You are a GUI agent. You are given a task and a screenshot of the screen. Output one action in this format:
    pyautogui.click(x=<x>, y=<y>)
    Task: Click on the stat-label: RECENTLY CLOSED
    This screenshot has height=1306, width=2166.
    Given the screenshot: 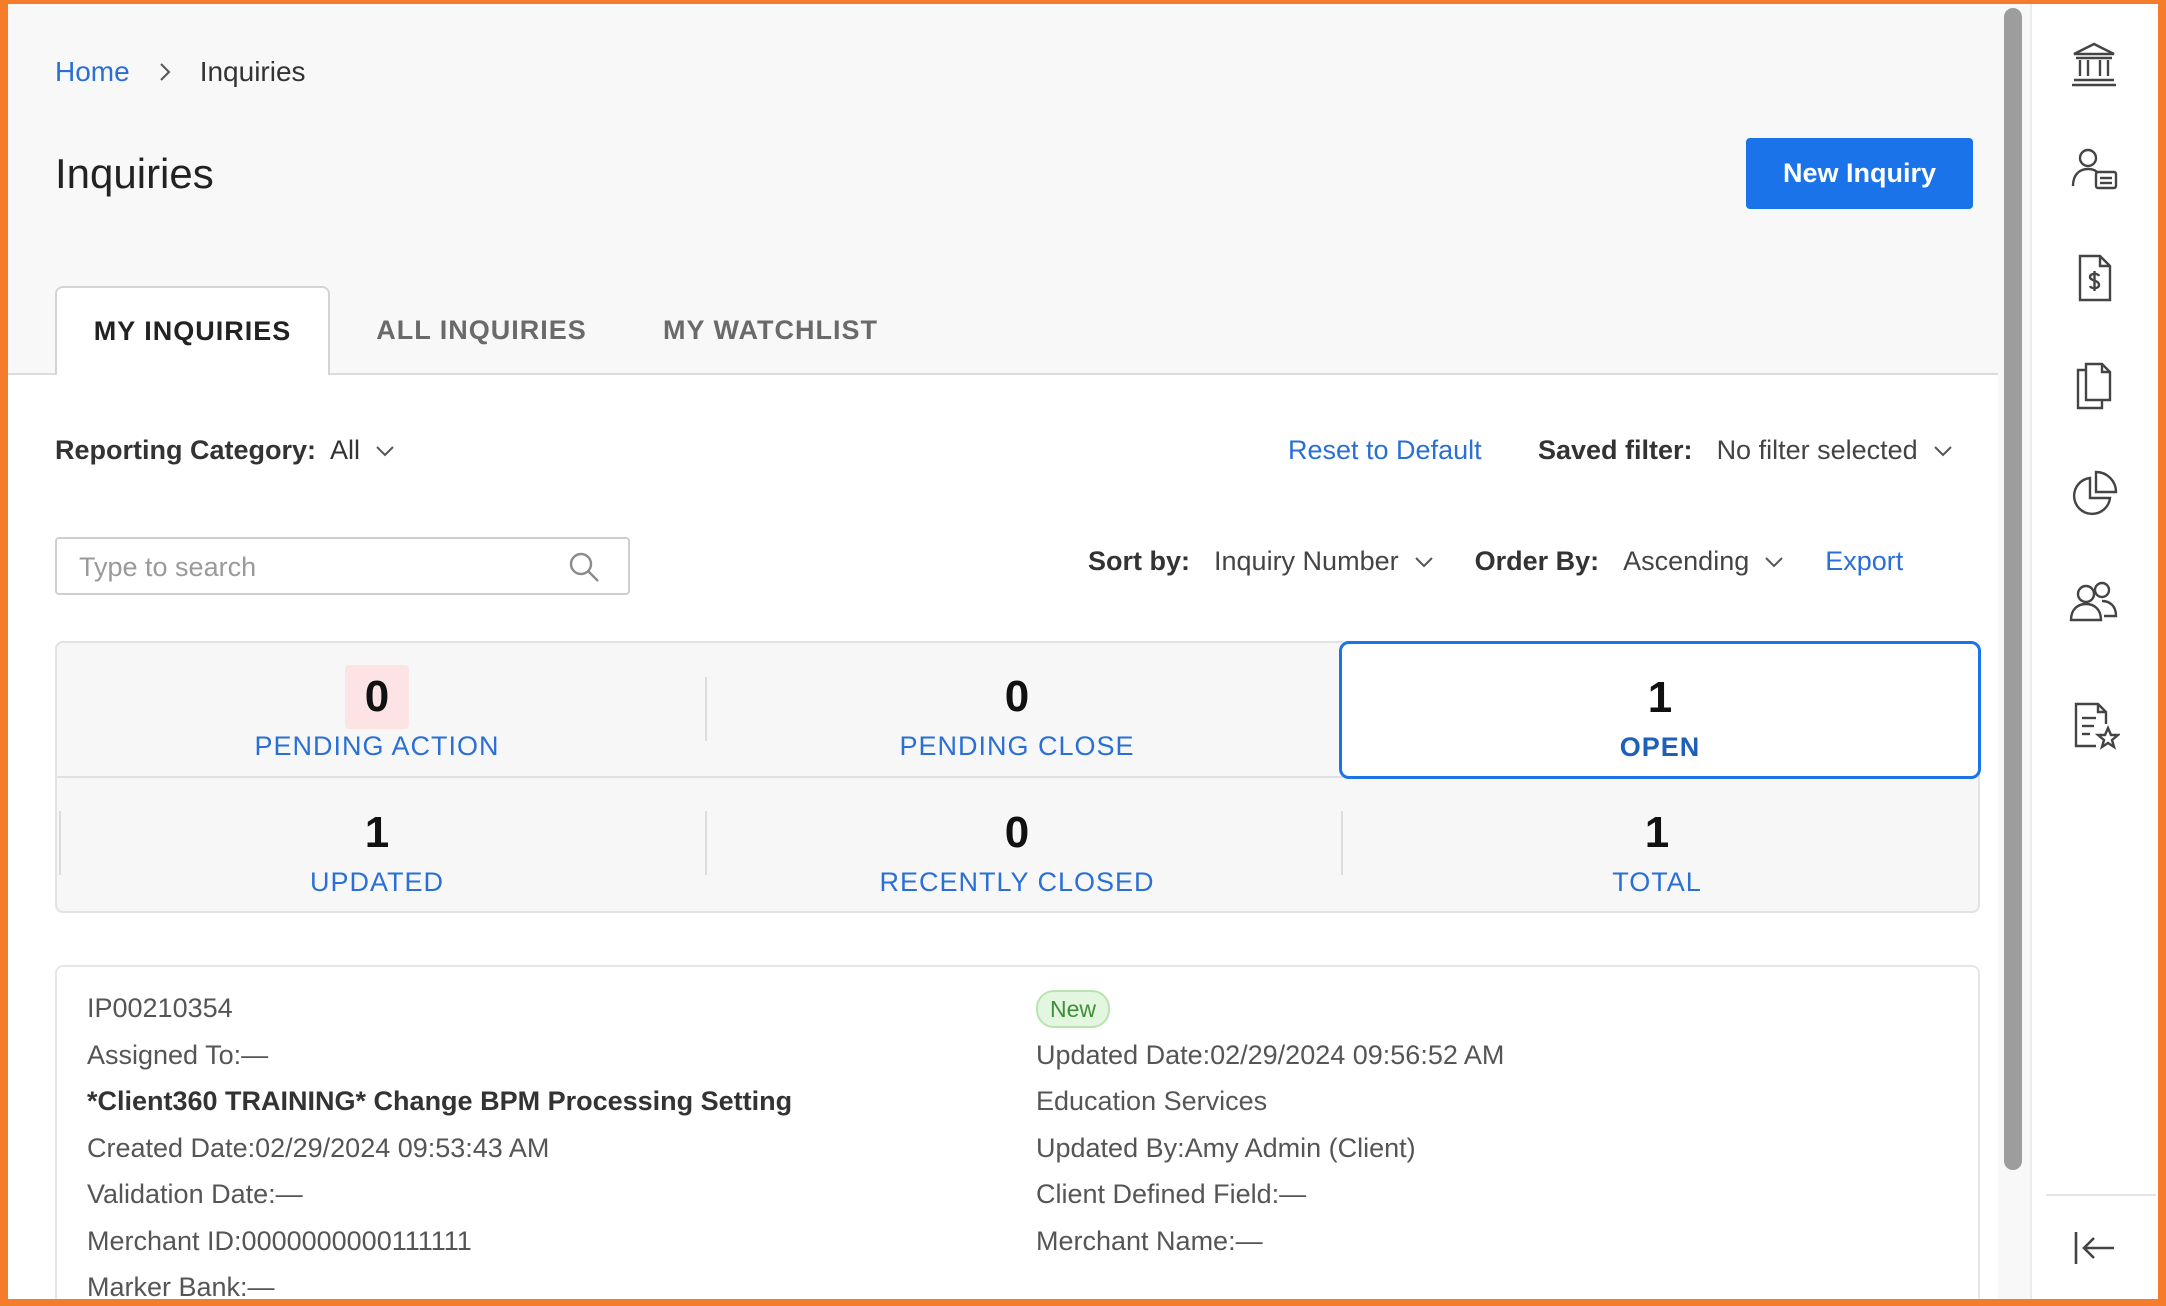 What is the action you would take?
    pyautogui.click(x=1017, y=882)
    